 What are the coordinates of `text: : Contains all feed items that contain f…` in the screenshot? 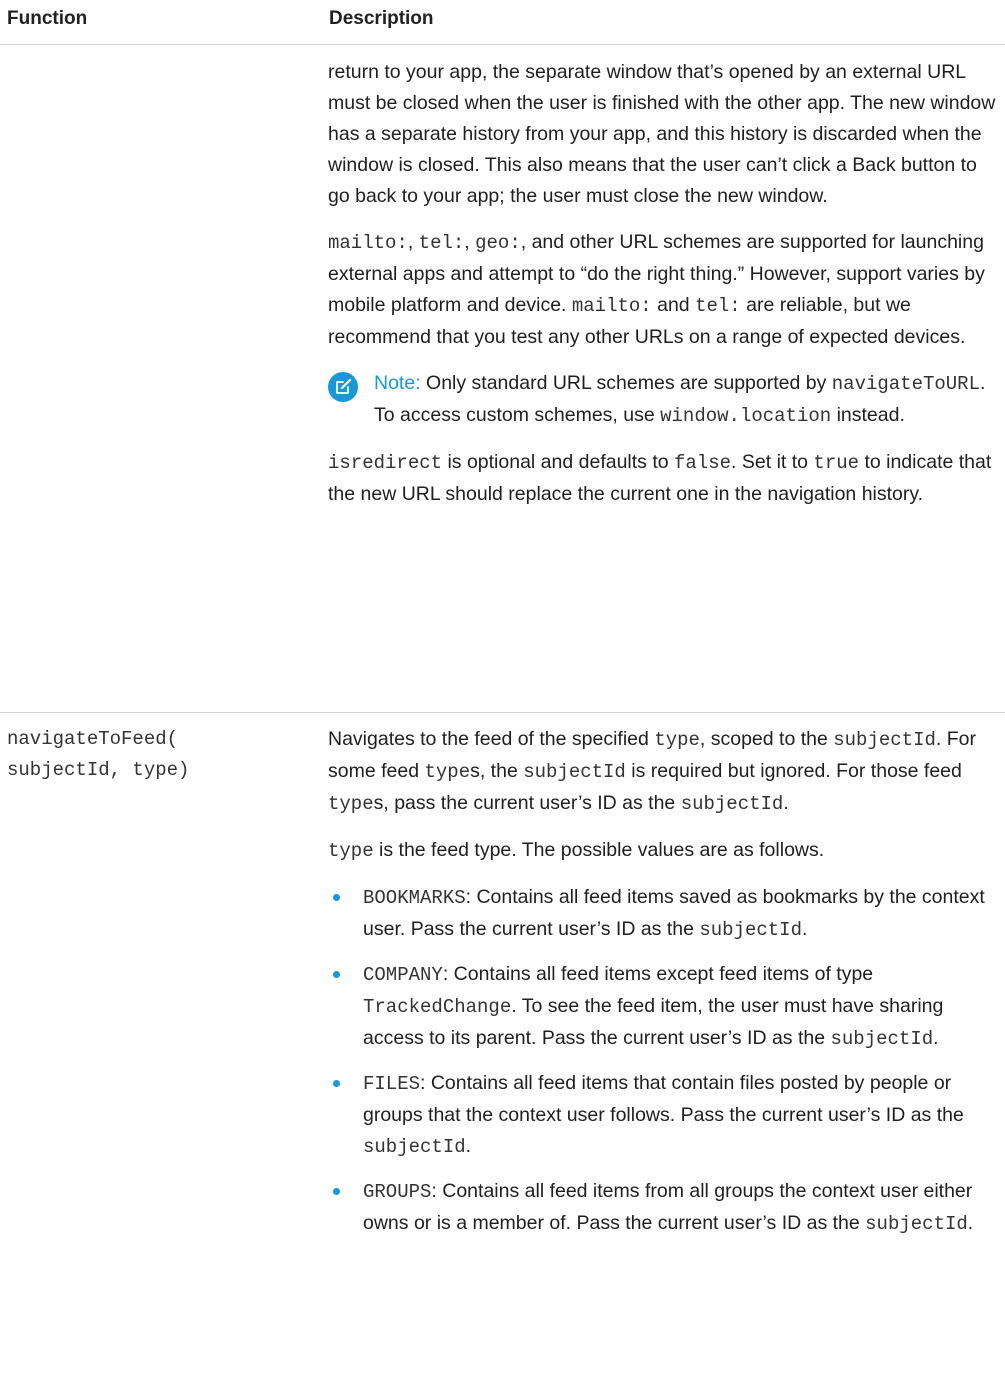 It's located at (663, 1099).